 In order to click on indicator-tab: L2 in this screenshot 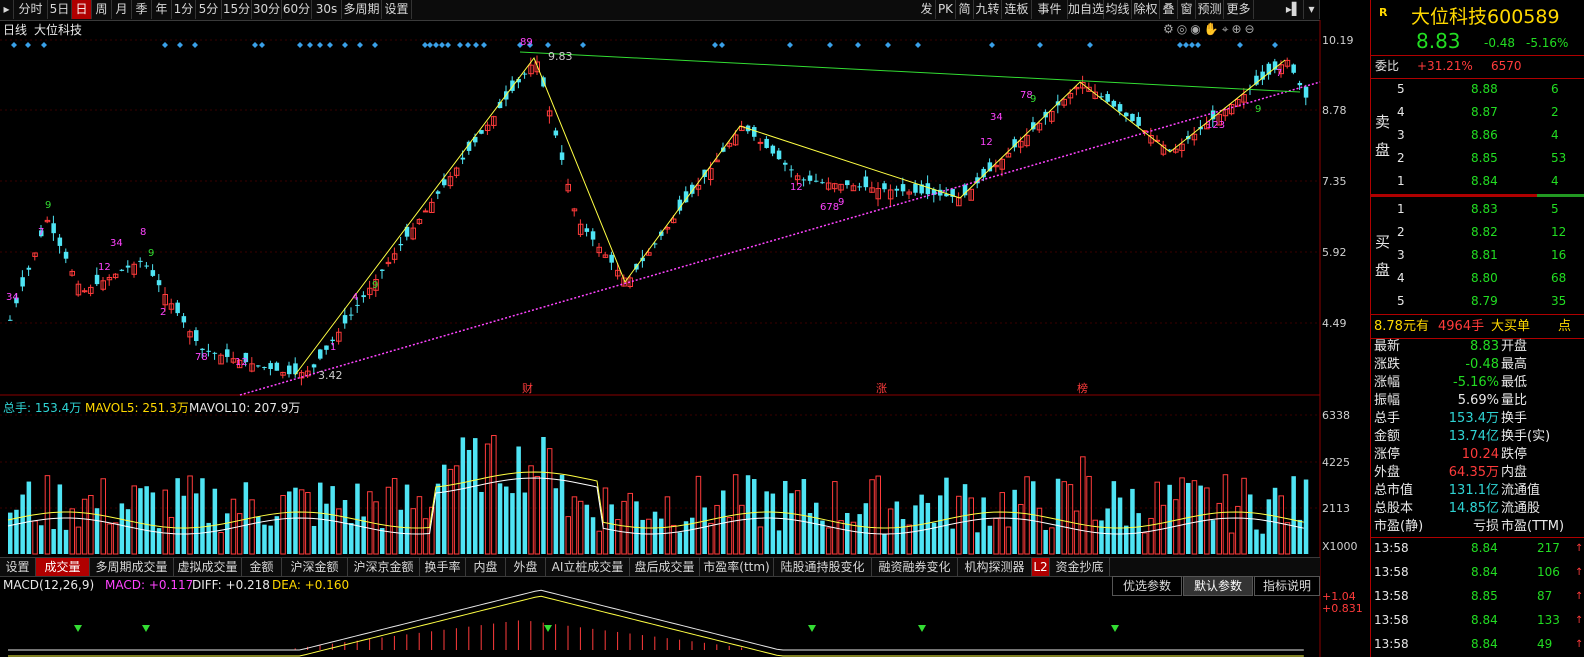, I will do `click(1041, 567)`.